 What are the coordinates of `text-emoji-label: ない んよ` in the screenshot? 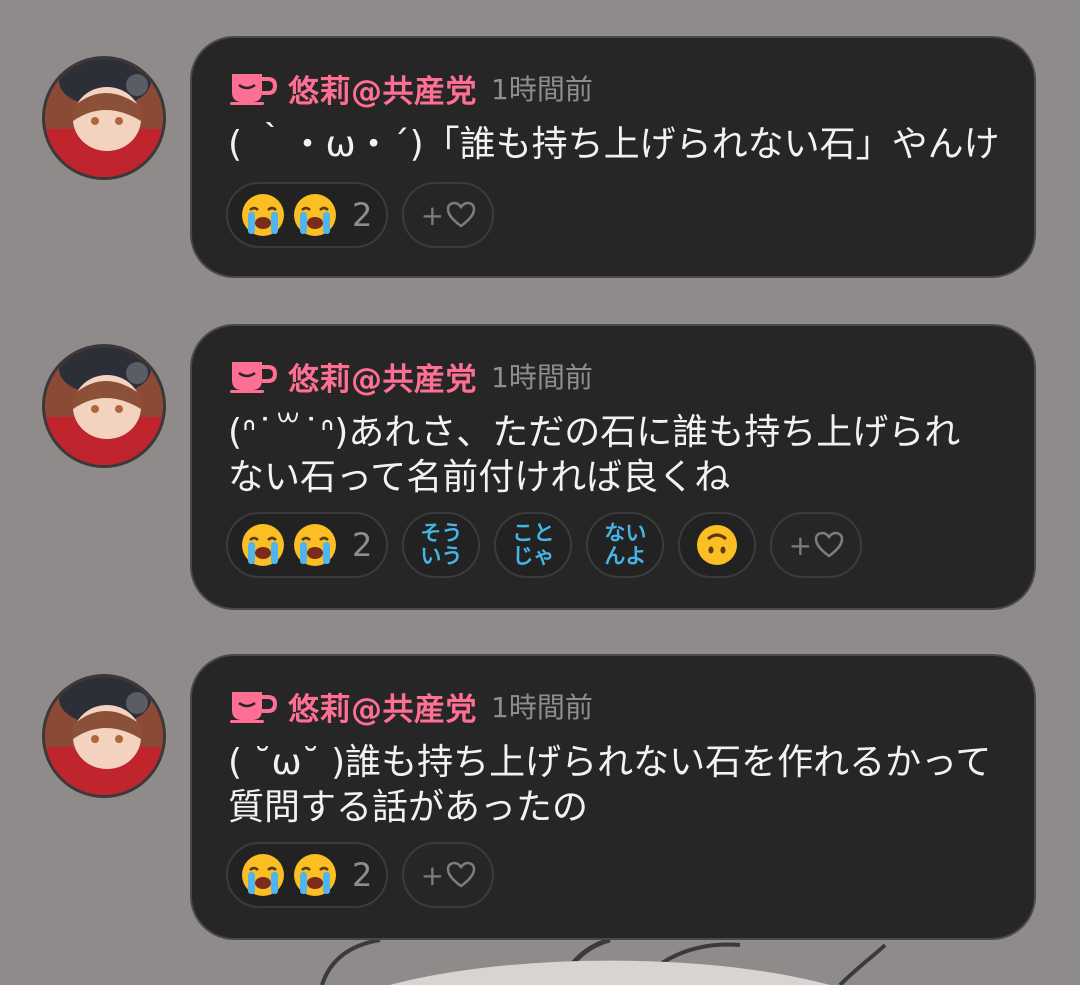 It's located at (625, 544).